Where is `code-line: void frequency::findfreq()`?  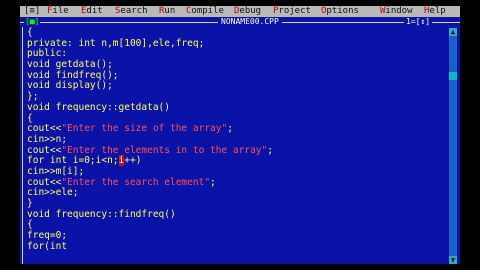
code-line: void frequency::findfreq() is located at coordinates (237, 214).